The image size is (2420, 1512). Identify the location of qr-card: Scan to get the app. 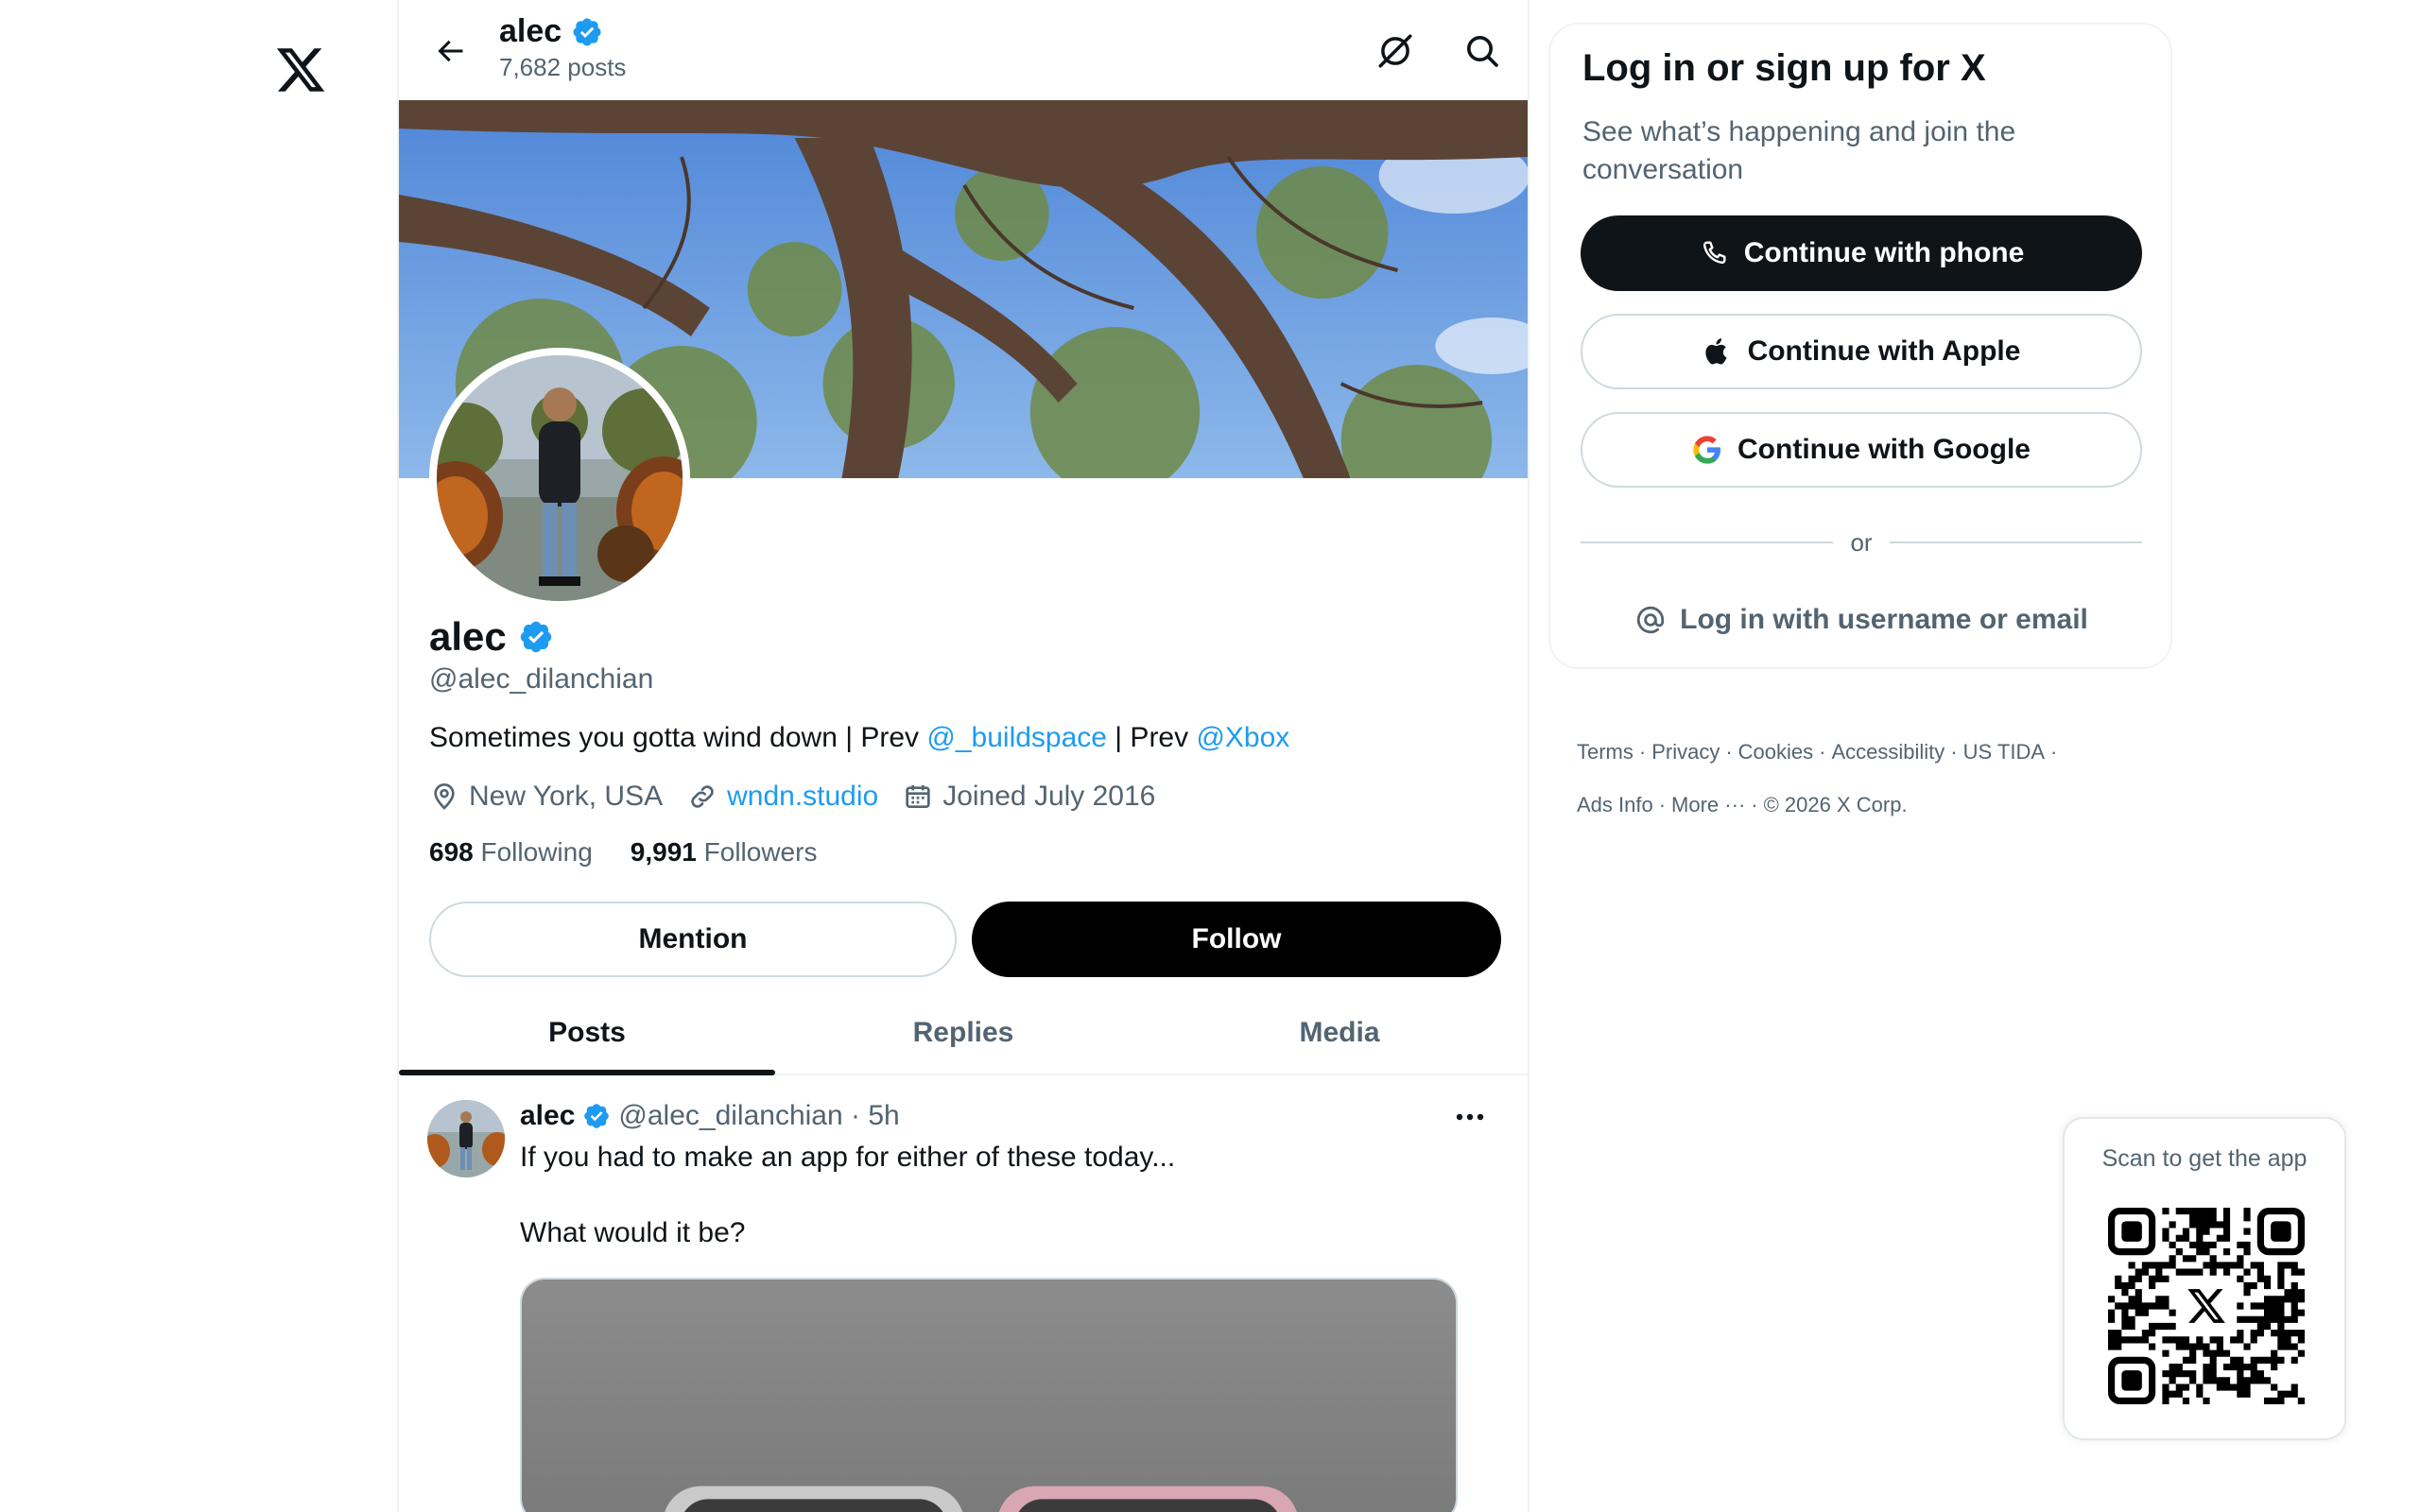
(2204, 1278).